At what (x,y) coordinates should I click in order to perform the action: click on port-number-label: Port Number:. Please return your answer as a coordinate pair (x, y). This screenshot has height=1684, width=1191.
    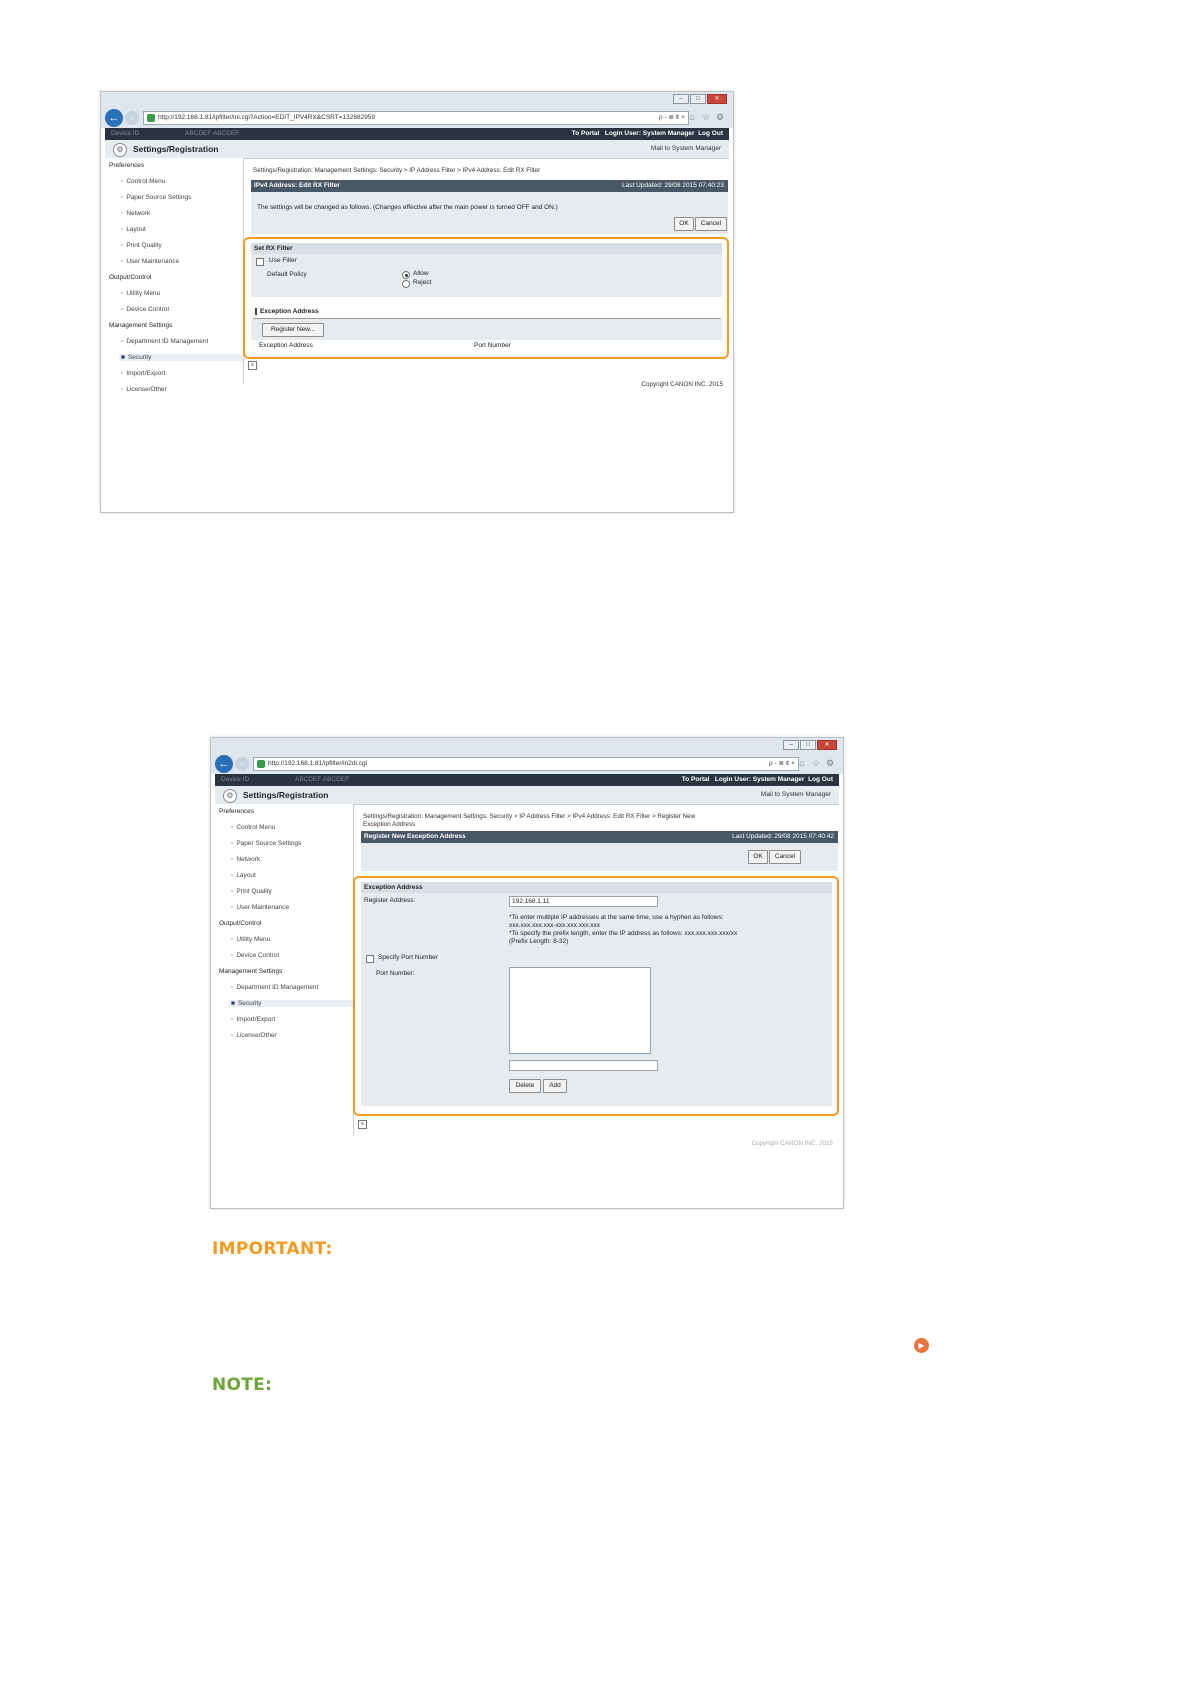
    Looking at the image, I should click on (395, 973).